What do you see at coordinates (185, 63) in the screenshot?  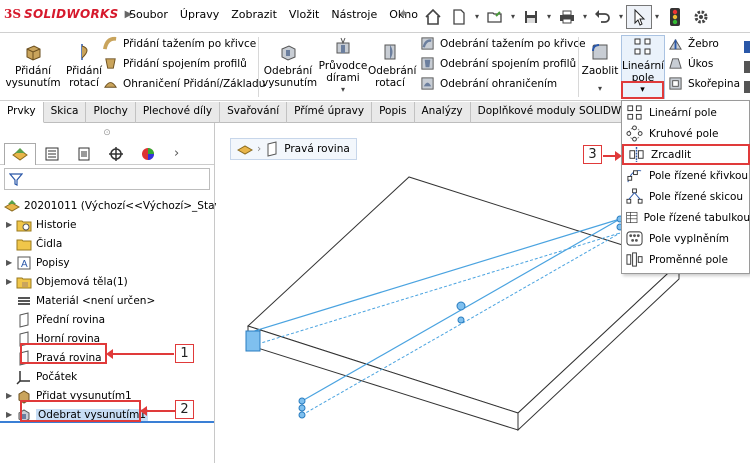 I see `lofted-boss-label: Přidání spojením profilů` at bounding box center [185, 63].